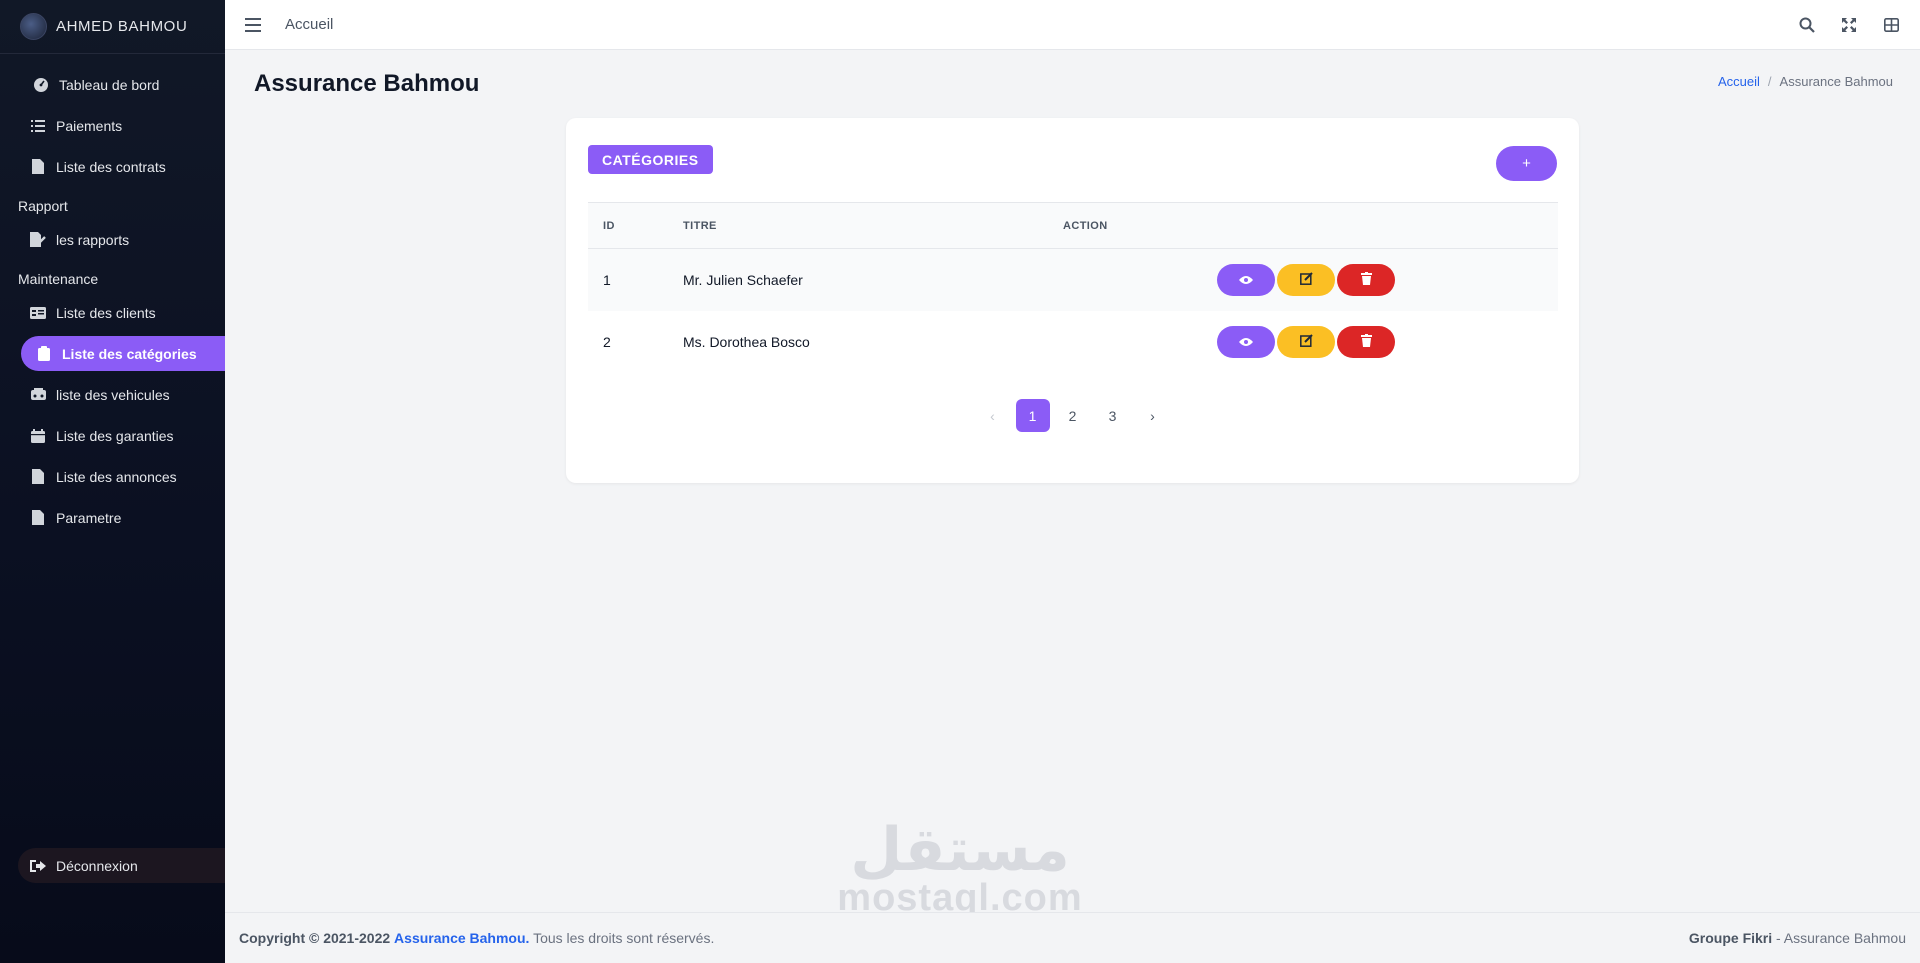 The width and height of the screenshot is (1920, 963). Describe the element at coordinates (1730, 938) in the screenshot. I see `footer-company: Groupe Fikri` at that location.